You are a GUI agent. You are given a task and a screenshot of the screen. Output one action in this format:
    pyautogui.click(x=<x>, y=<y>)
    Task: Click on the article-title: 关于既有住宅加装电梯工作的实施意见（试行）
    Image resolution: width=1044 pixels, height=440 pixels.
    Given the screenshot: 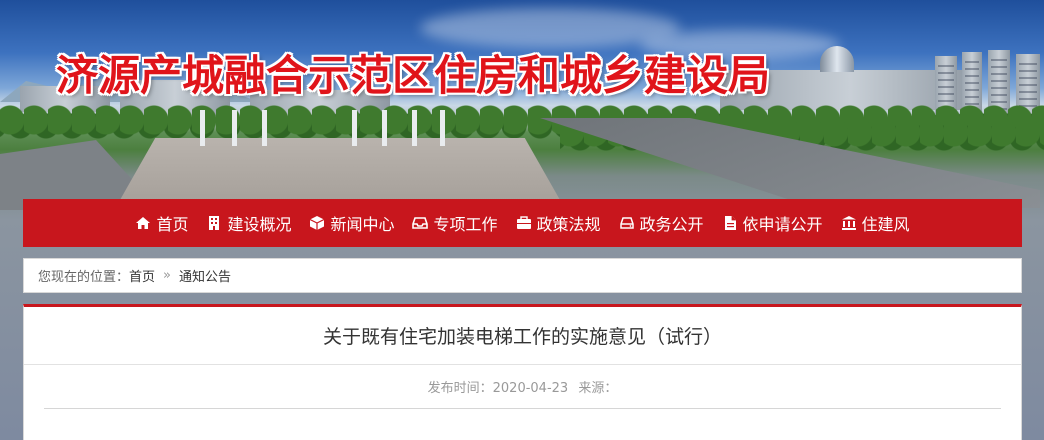 What is the action you would take?
    pyautogui.click(x=522, y=336)
    